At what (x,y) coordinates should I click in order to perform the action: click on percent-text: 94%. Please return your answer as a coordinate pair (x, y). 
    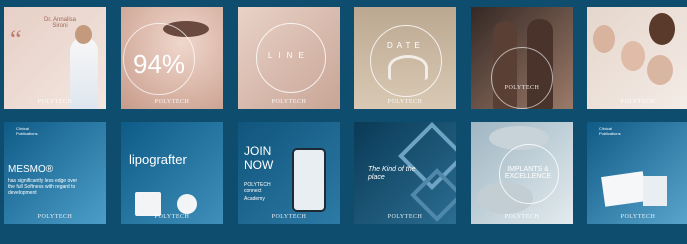
    Looking at the image, I should click on (159, 64).